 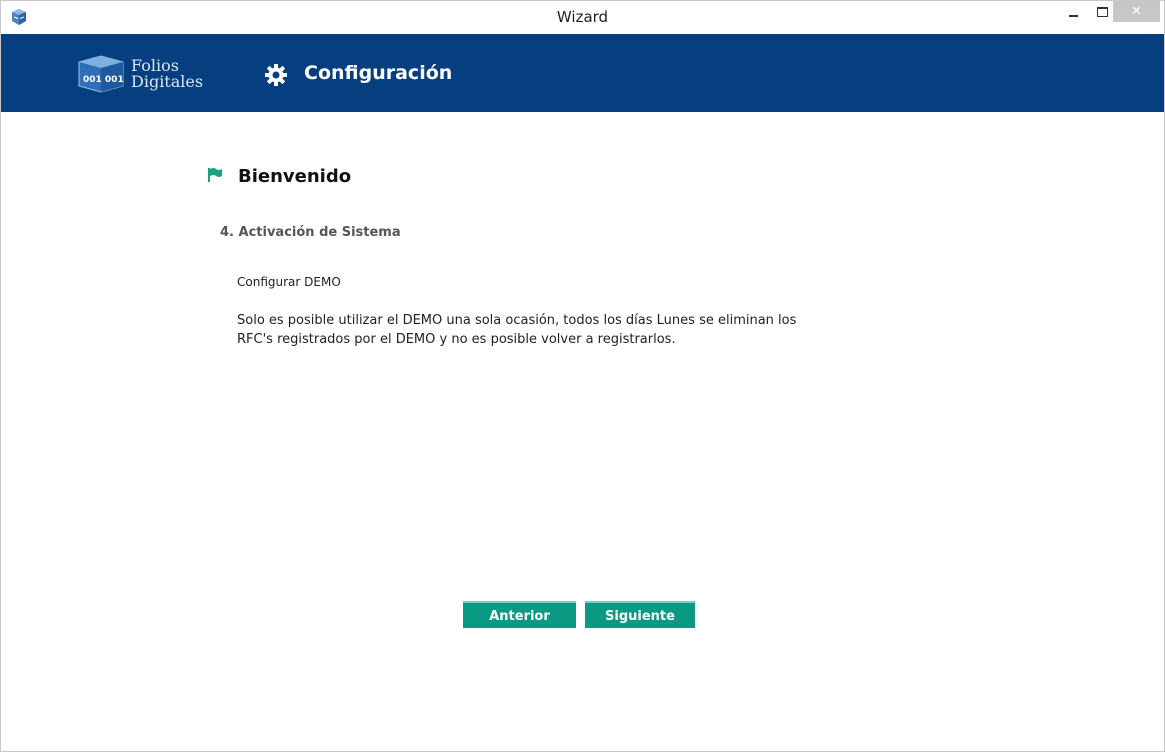 I want to click on previous-button: Anterior, so click(x=519, y=614).